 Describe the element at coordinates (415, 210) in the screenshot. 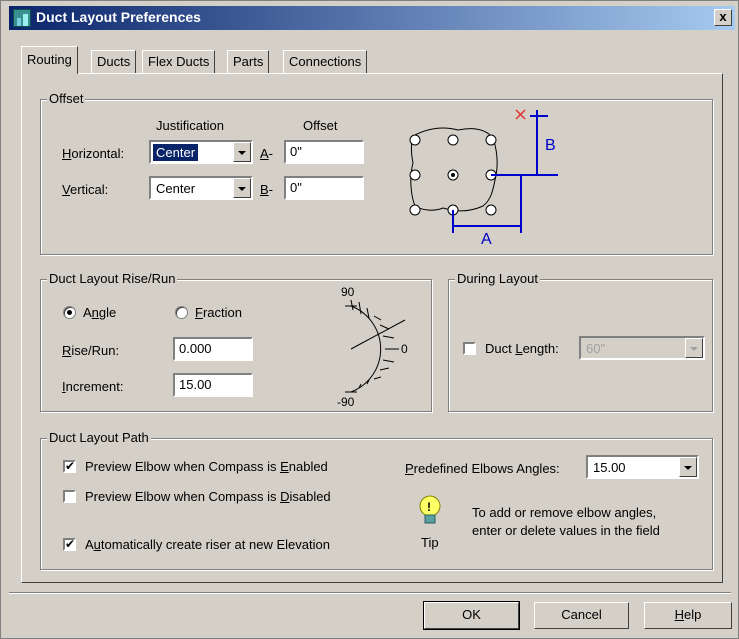

I see `justify-bottom-left` at that location.